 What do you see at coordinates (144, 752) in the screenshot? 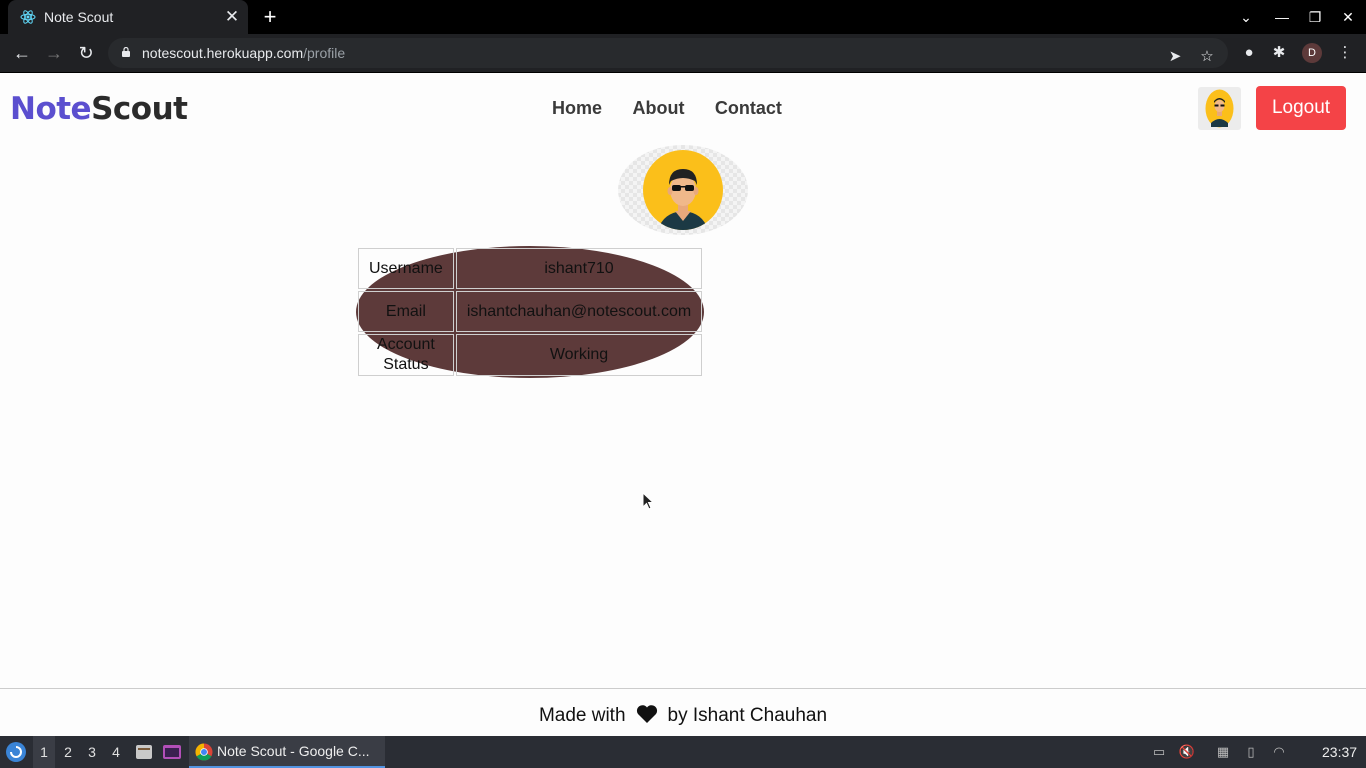
I see `file-manager-icon` at bounding box center [144, 752].